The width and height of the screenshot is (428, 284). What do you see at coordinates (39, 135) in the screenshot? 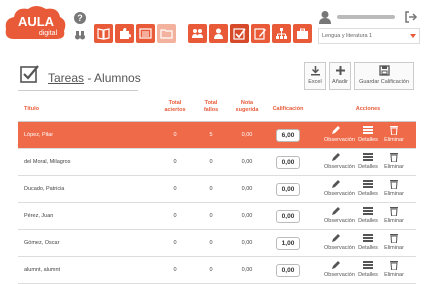
I see `student-name: López, Pilar` at bounding box center [39, 135].